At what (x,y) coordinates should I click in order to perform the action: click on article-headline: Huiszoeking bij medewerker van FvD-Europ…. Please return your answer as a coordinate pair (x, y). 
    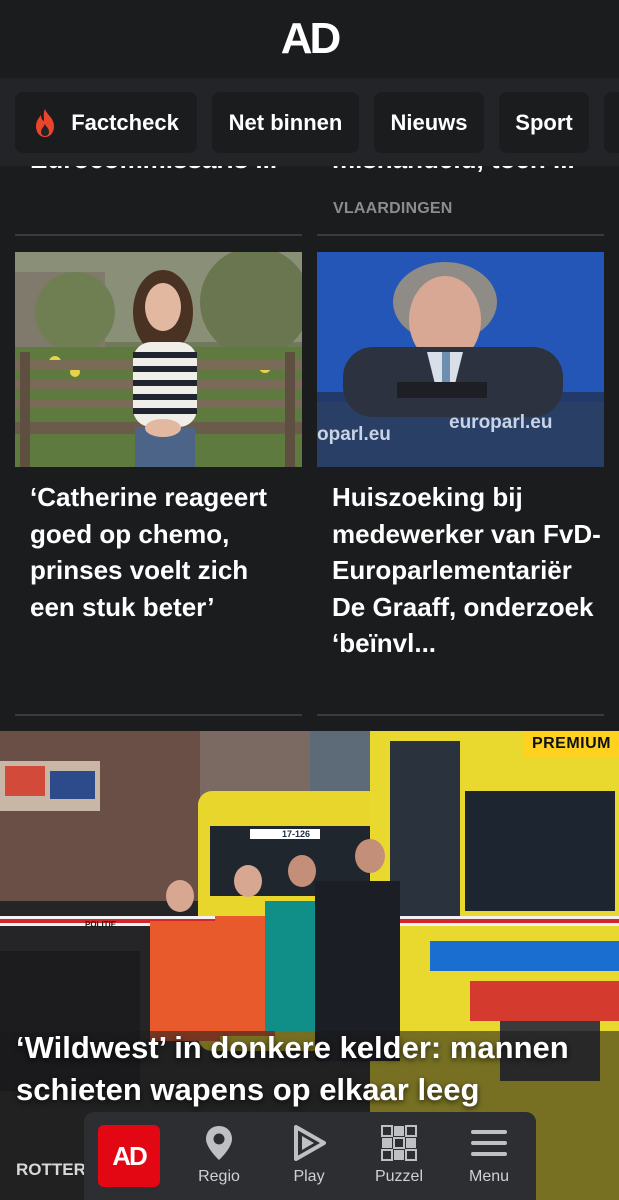
    Looking at the image, I should click on (467, 570).